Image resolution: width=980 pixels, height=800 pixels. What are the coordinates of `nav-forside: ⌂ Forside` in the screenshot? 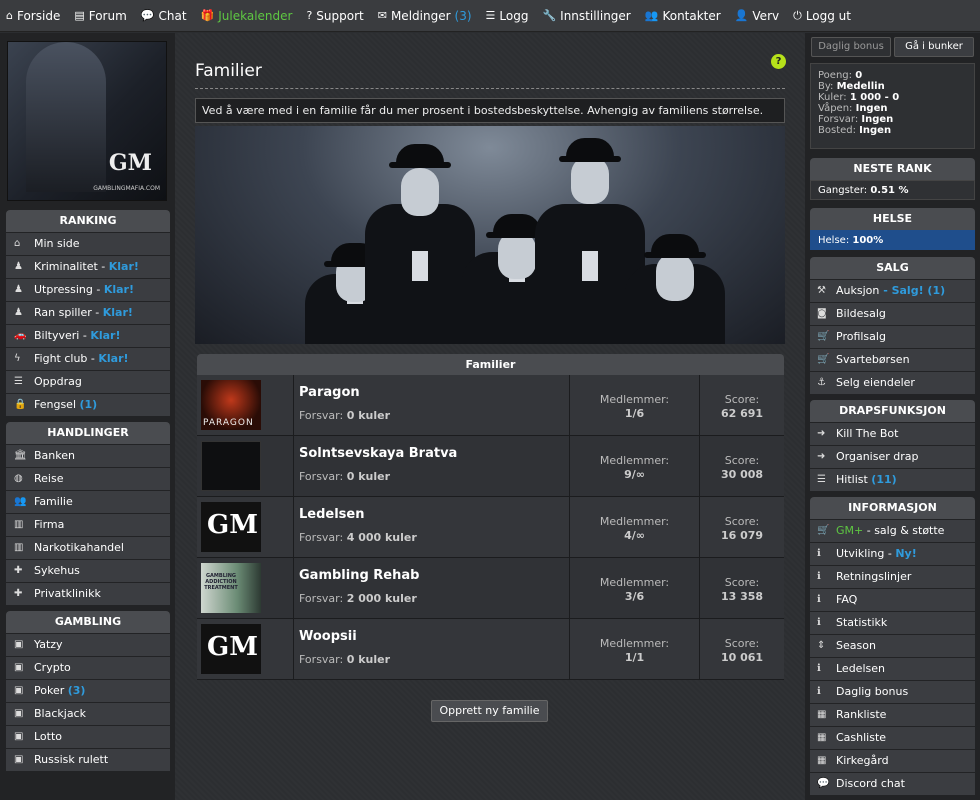 It's located at (33, 16).